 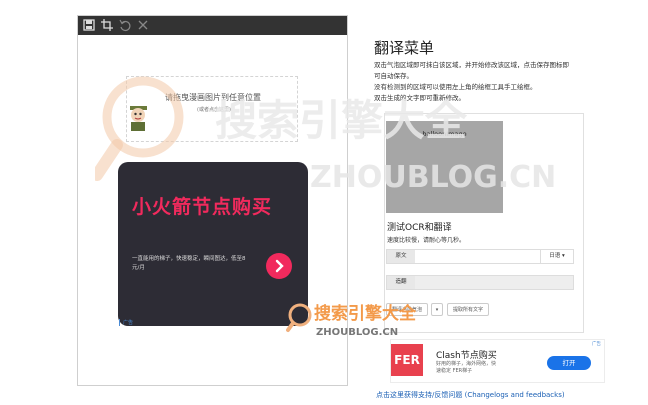 What do you see at coordinates (189, 263) in the screenshot?
I see `ad-description: 一直能用的梯子，快速稳定，瞬间图达，低至8元/月` at bounding box center [189, 263].